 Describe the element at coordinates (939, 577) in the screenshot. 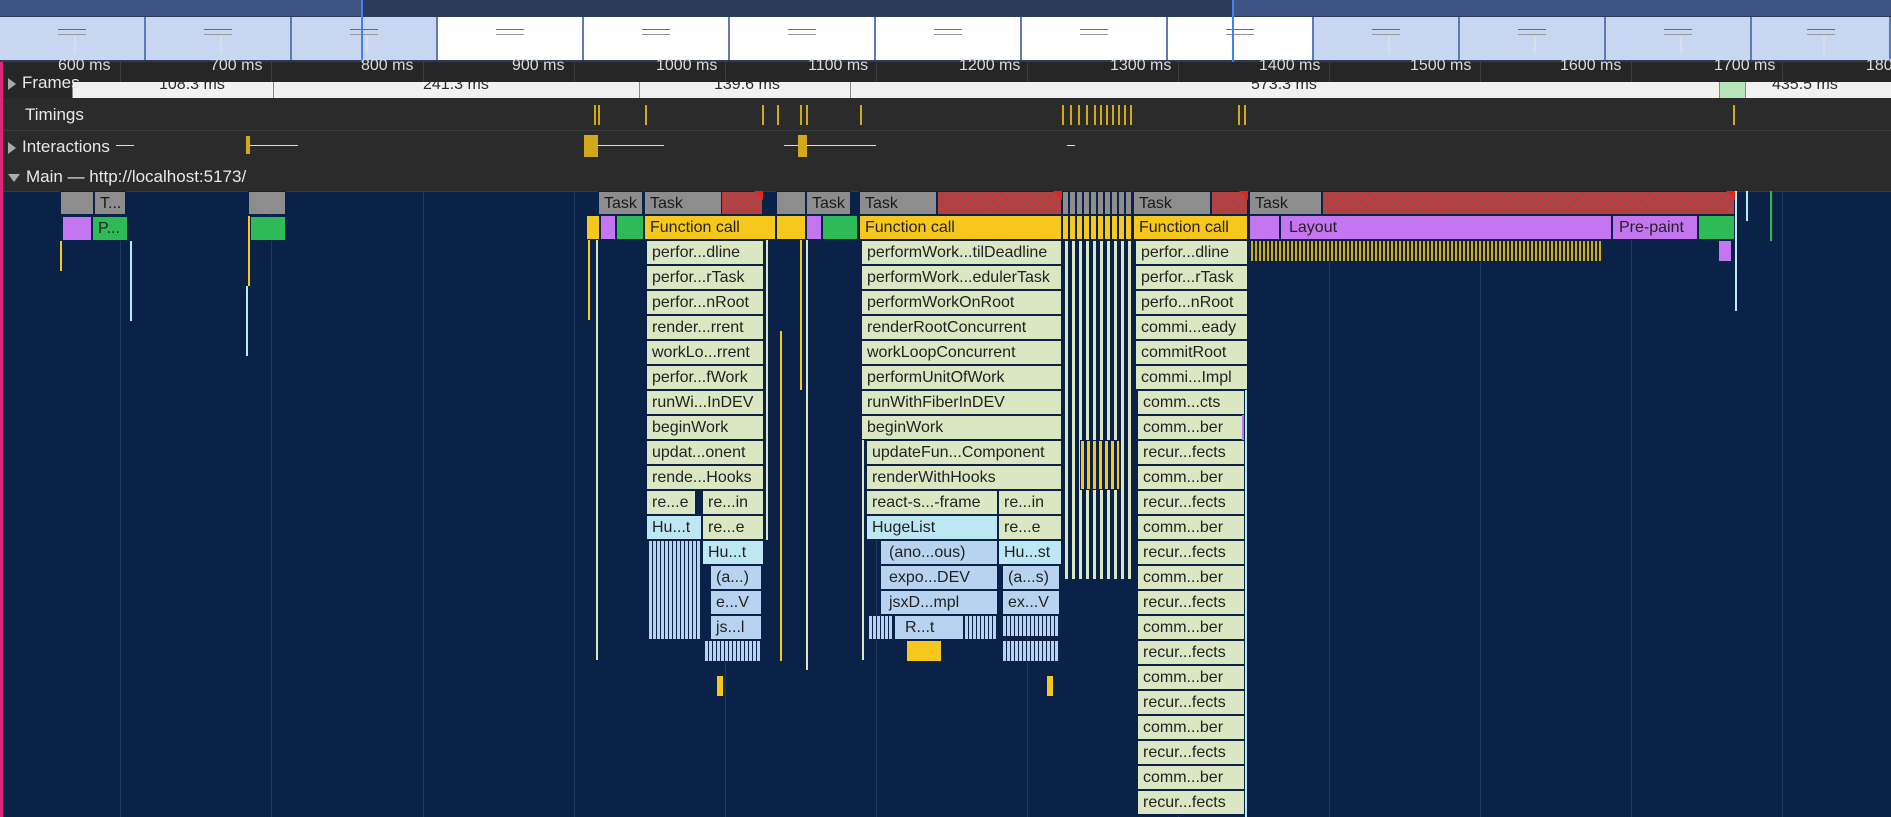

I see `stack-frame: expo...DEV` at that location.